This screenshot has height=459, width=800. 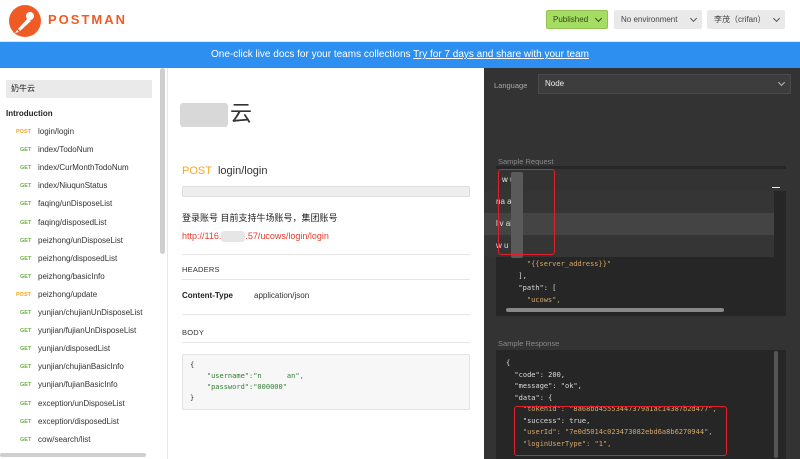 What do you see at coordinates (776, 18) in the screenshot?
I see `chevron-down-icon` at bounding box center [776, 18].